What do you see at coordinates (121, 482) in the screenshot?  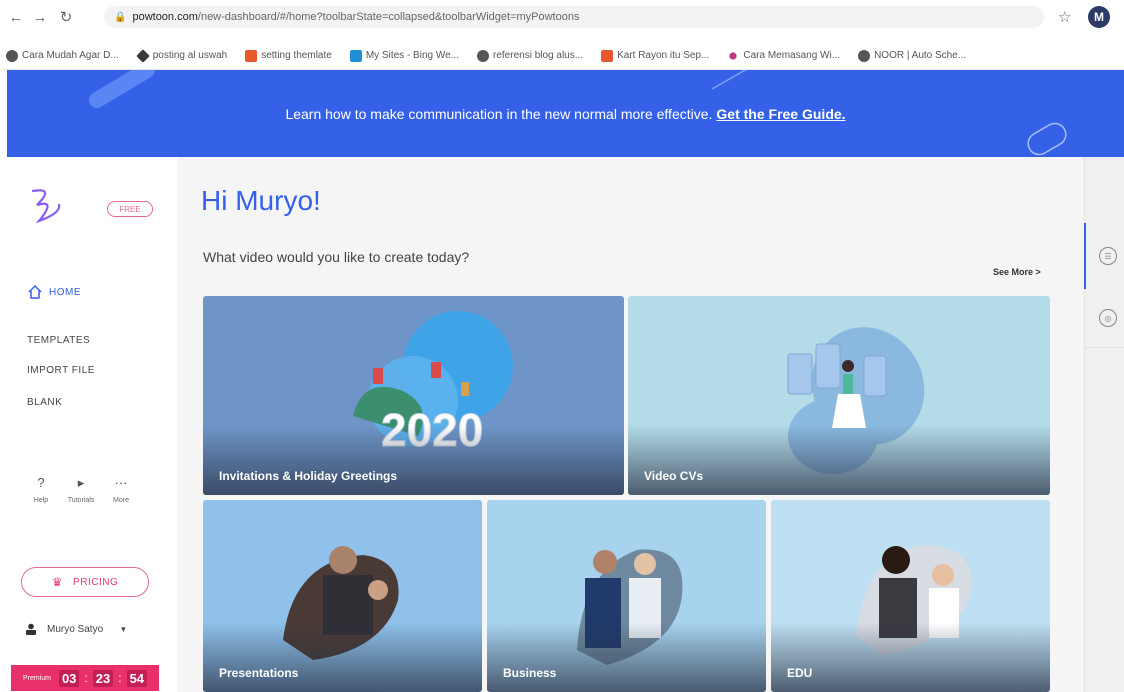 I see `more-icon: ···` at bounding box center [121, 482].